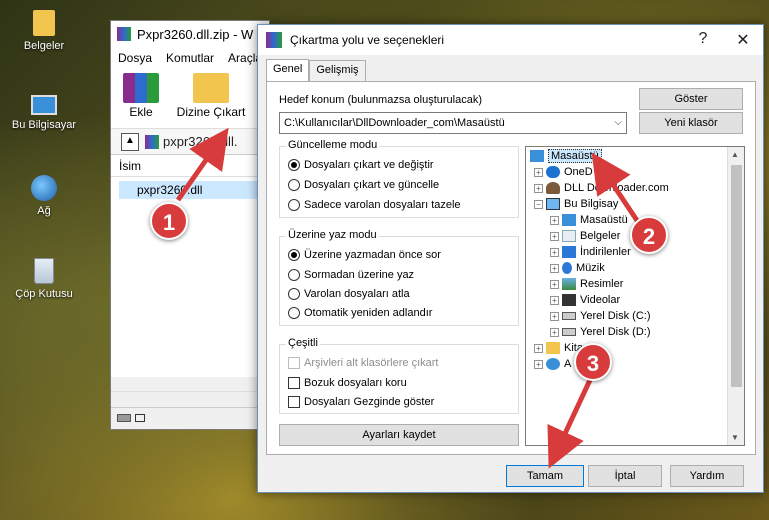 Image resolution: width=769 pixels, height=520 pixels. What do you see at coordinates (44, 31) in the screenshot?
I see `desktop-icon-documents: Belgeler` at bounding box center [44, 31].